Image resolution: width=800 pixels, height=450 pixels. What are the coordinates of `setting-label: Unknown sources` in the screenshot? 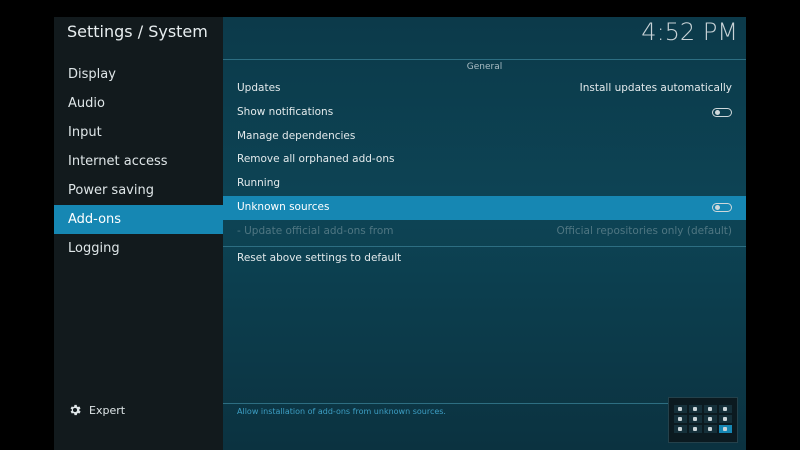 It's located at (283, 206).